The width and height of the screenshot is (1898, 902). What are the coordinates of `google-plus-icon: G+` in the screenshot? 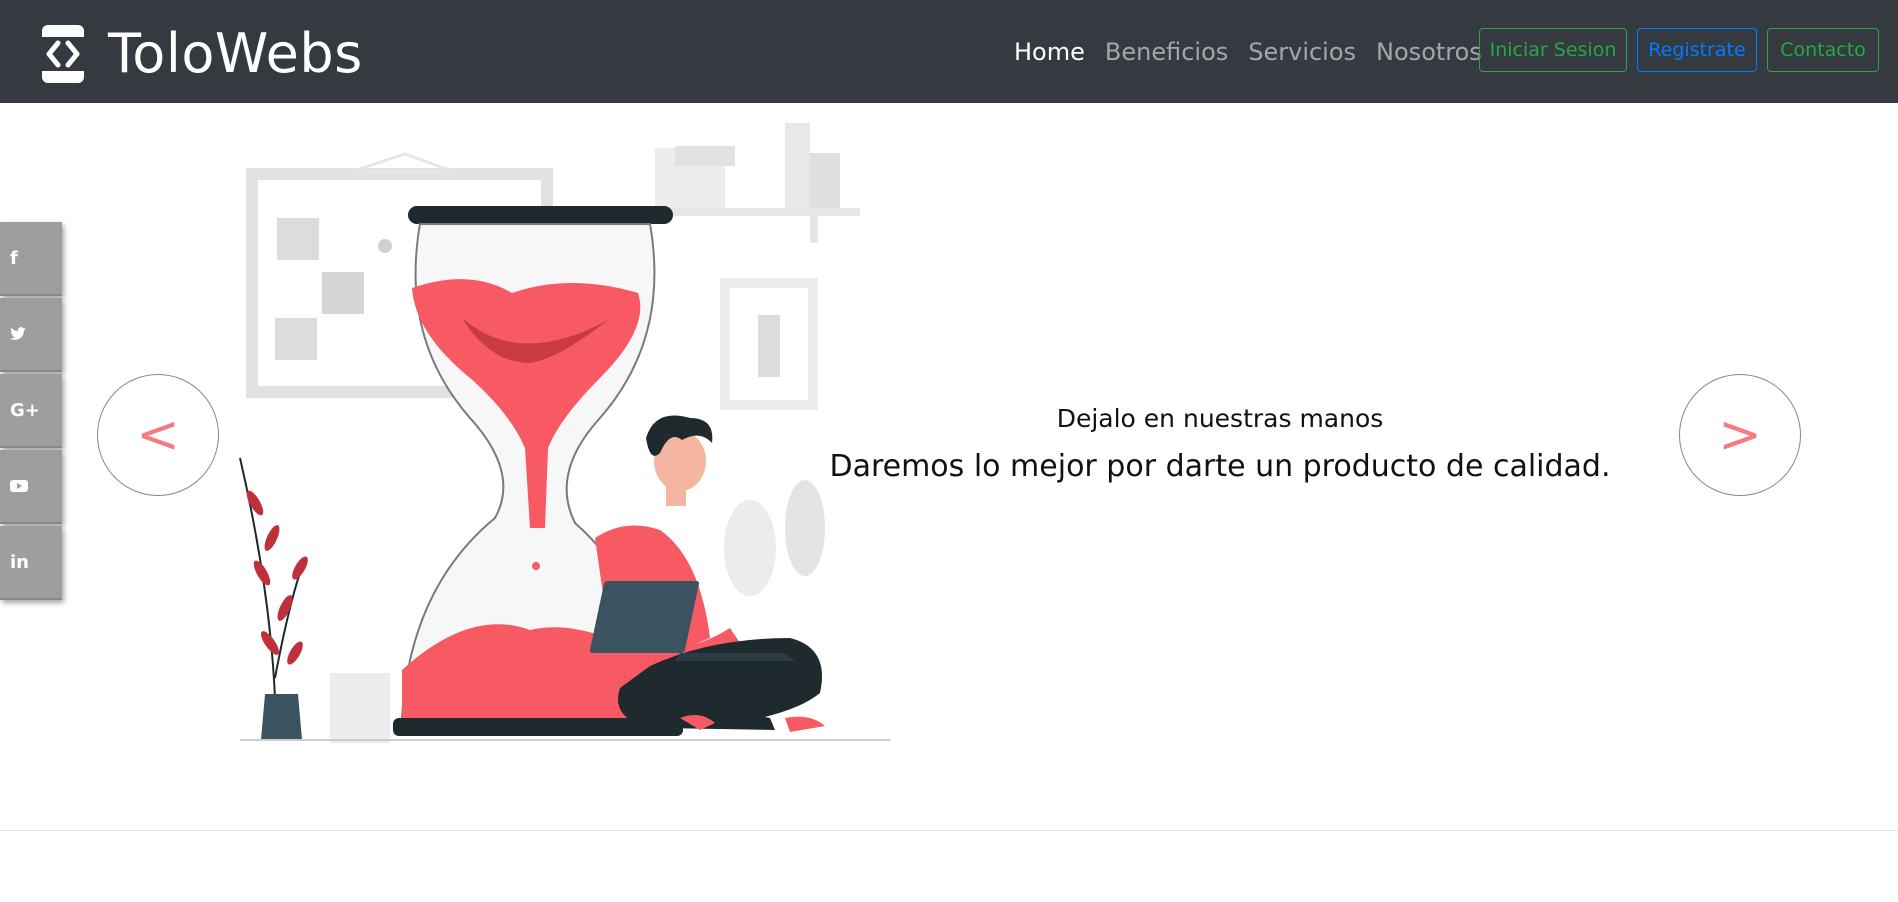 It's located at (31, 411).